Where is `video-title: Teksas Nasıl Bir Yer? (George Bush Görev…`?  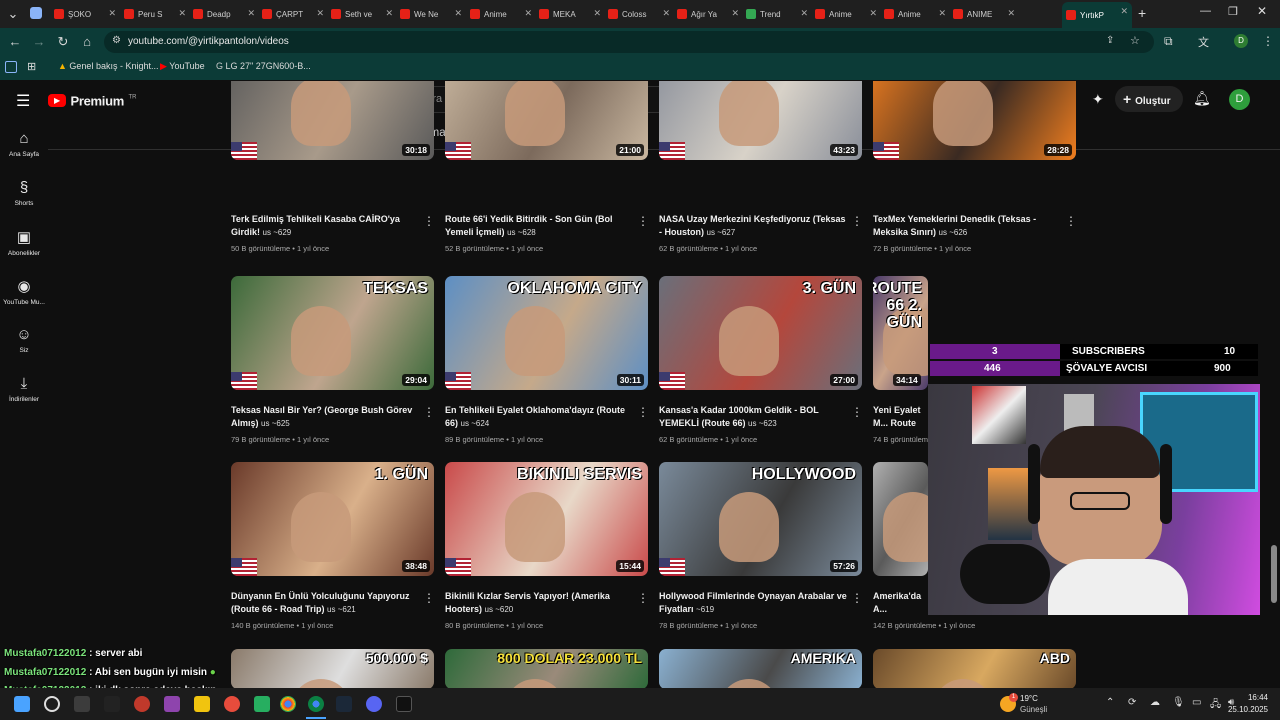 video-title: Teksas Nasıl Bir Yer? (George Bush Görev… is located at coordinates (326, 417).